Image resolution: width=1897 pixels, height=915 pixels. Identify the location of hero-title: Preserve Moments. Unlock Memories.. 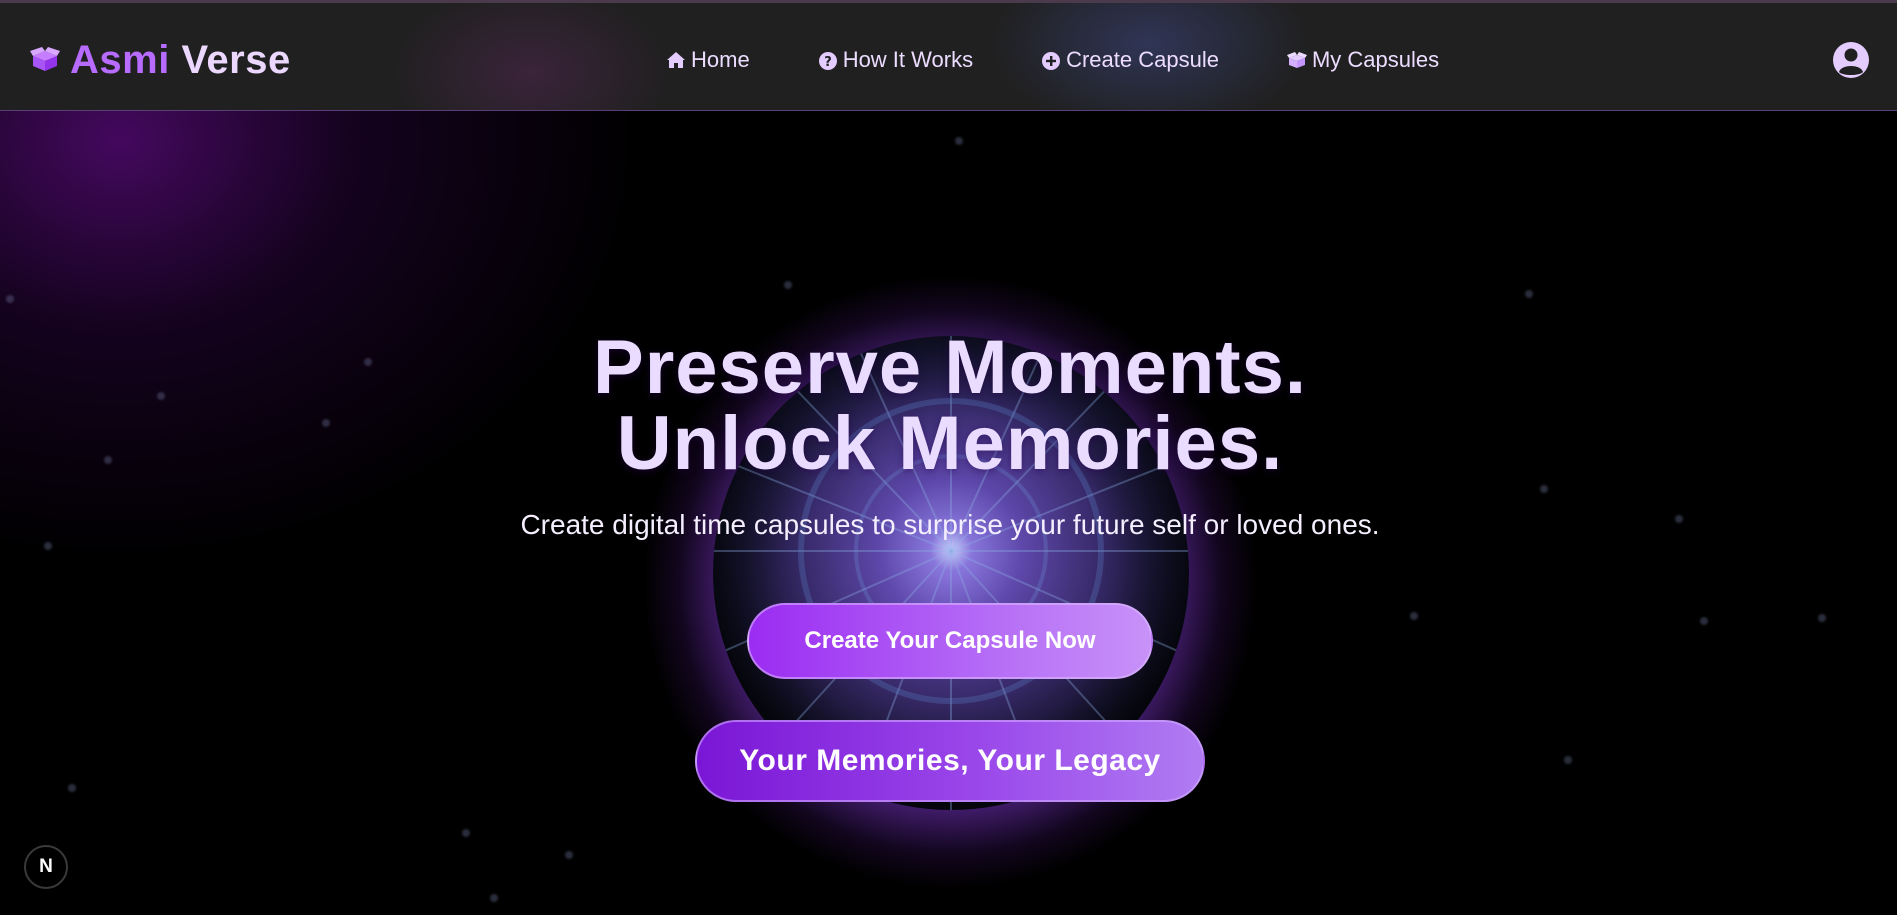
(950, 406).